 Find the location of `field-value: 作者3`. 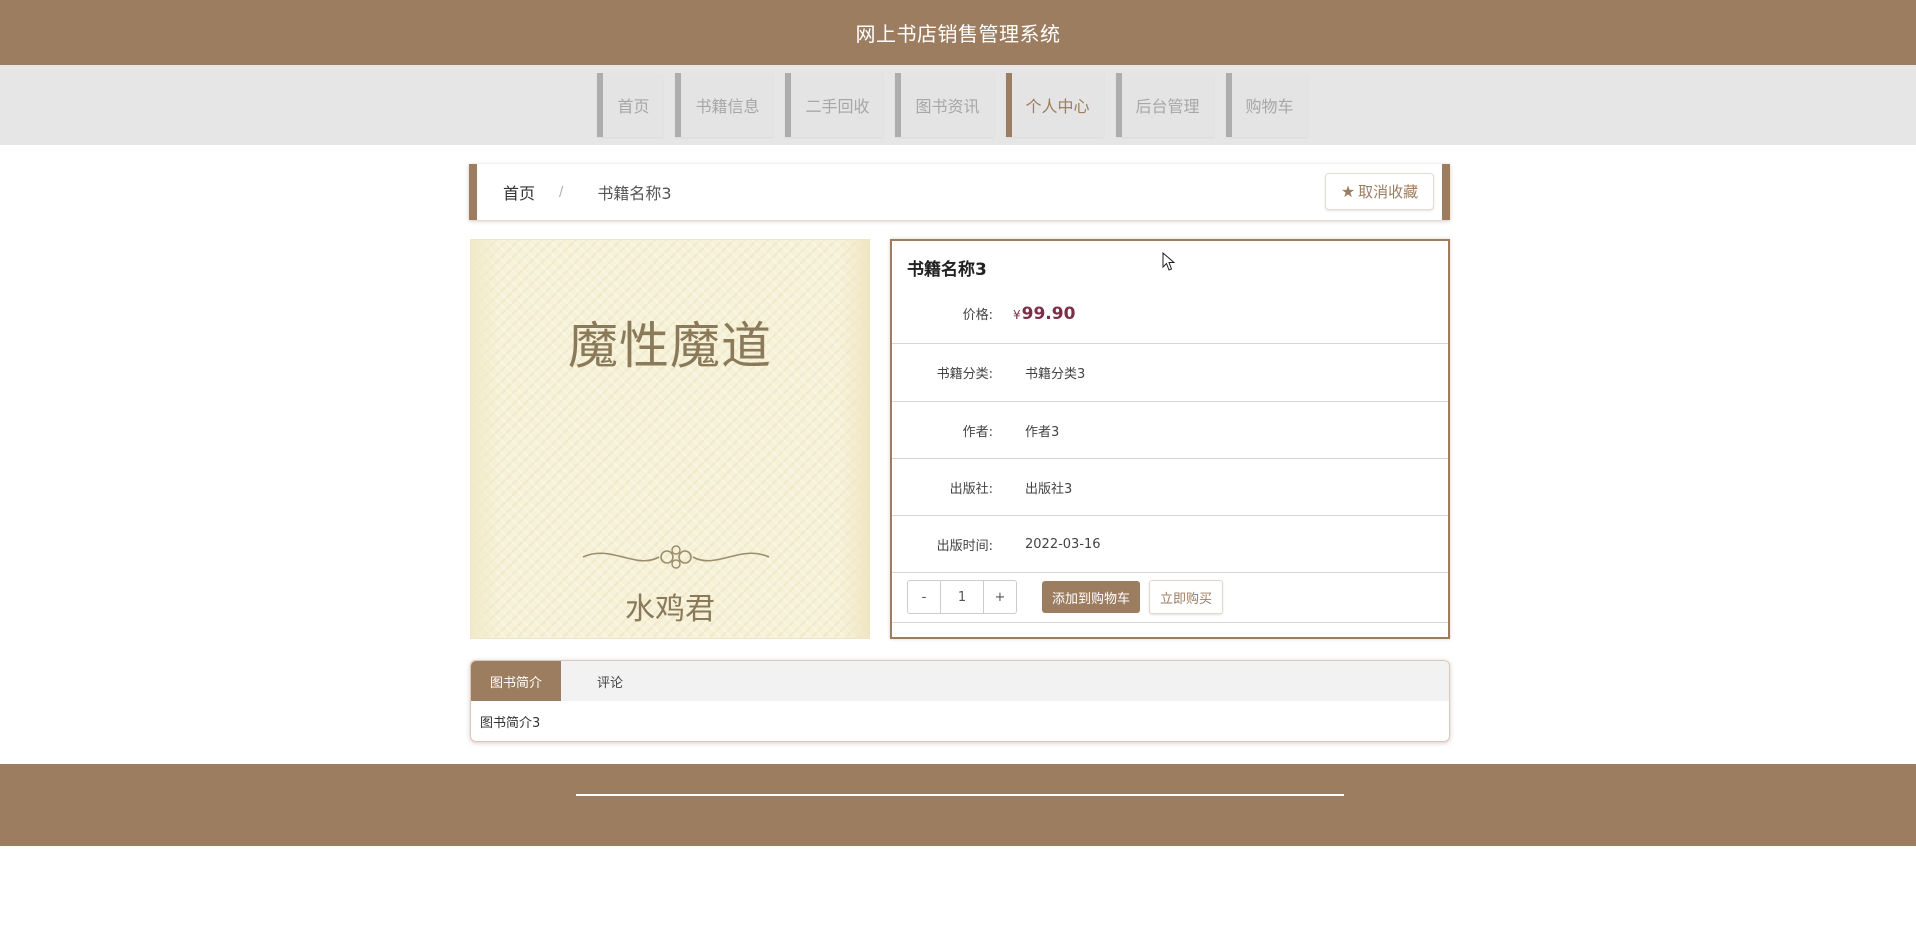

field-value: 作者3 is located at coordinates (1042, 432).